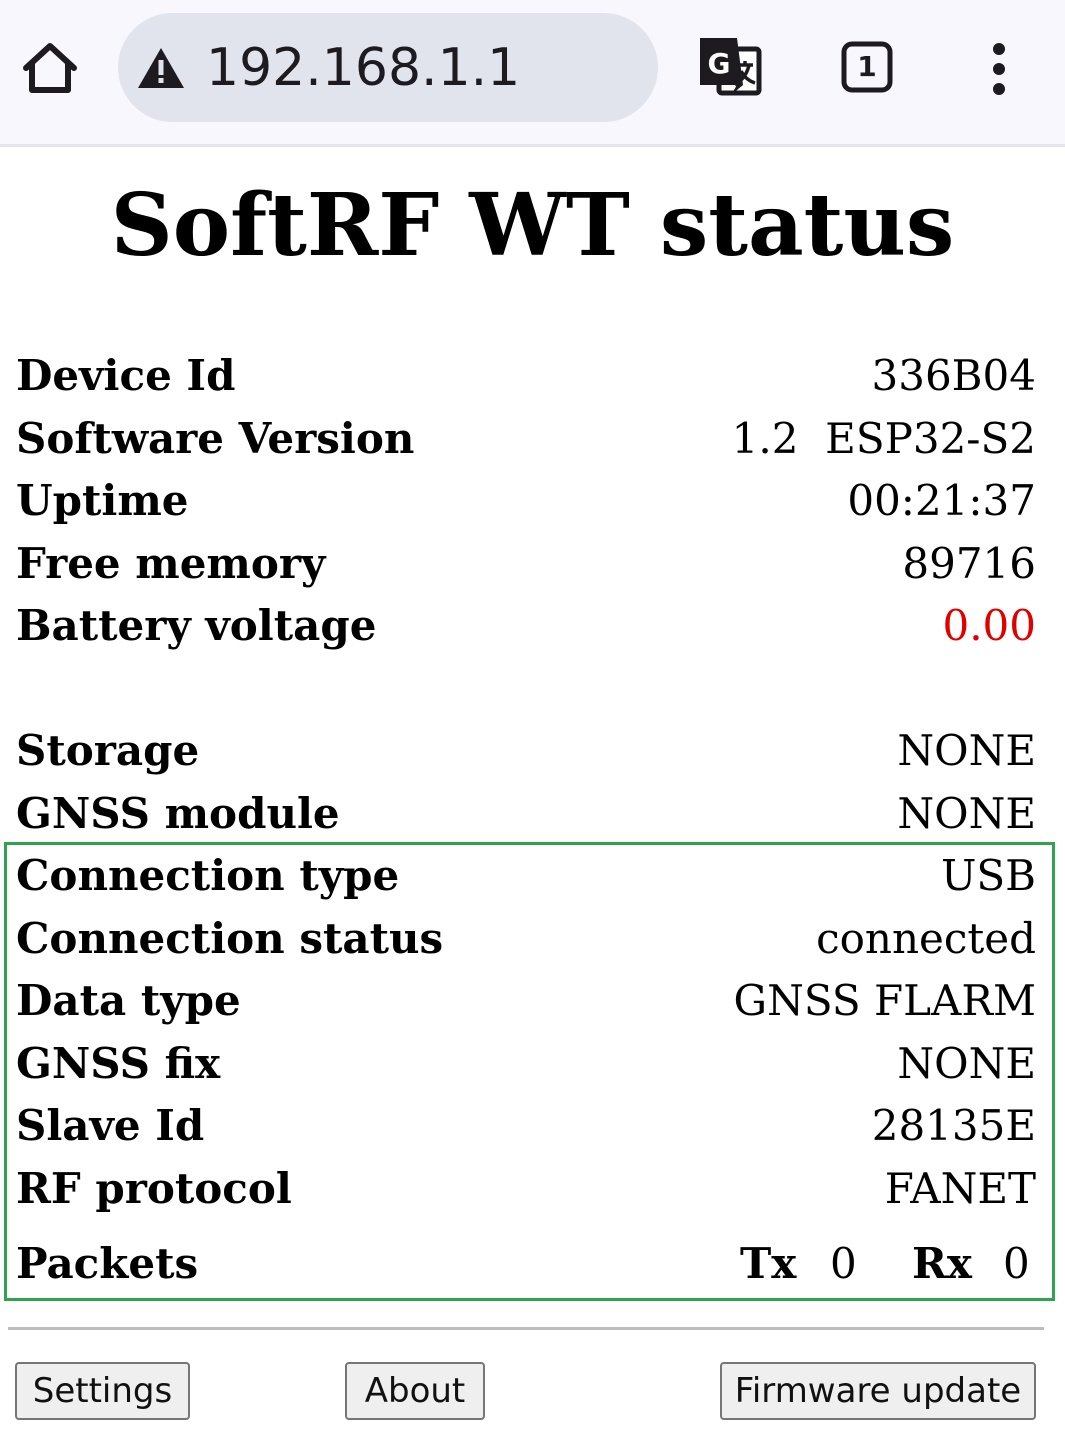 The image size is (1065, 1450). Describe the element at coordinates (526, 1189) in the screenshot. I see `status-row-rf-protocol: RF protocol FANET` at that location.